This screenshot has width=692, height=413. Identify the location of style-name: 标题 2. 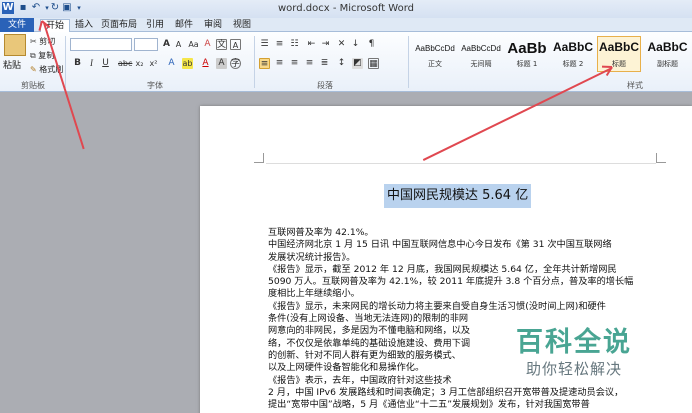
(573, 64).